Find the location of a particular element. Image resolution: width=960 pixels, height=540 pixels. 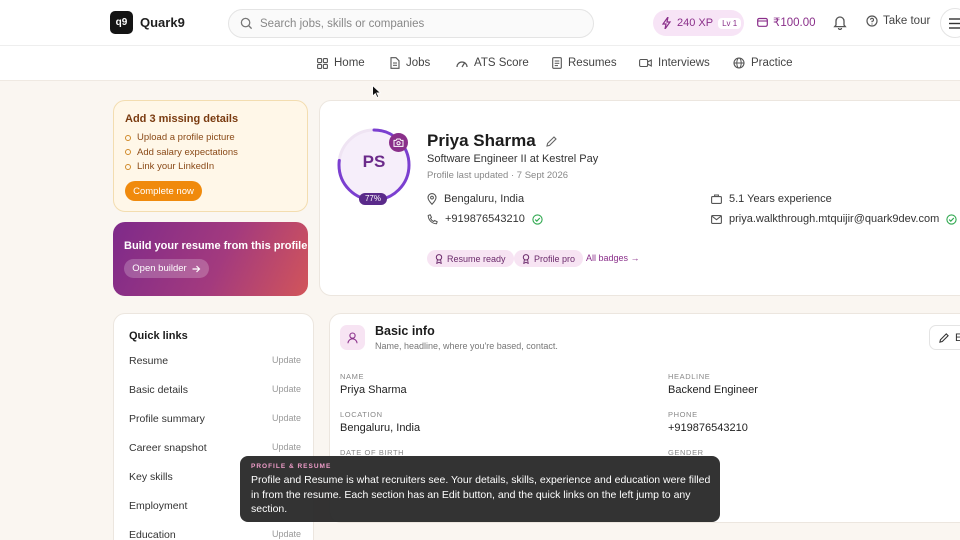

list-item: Add salary expectations is located at coordinates (181, 152).